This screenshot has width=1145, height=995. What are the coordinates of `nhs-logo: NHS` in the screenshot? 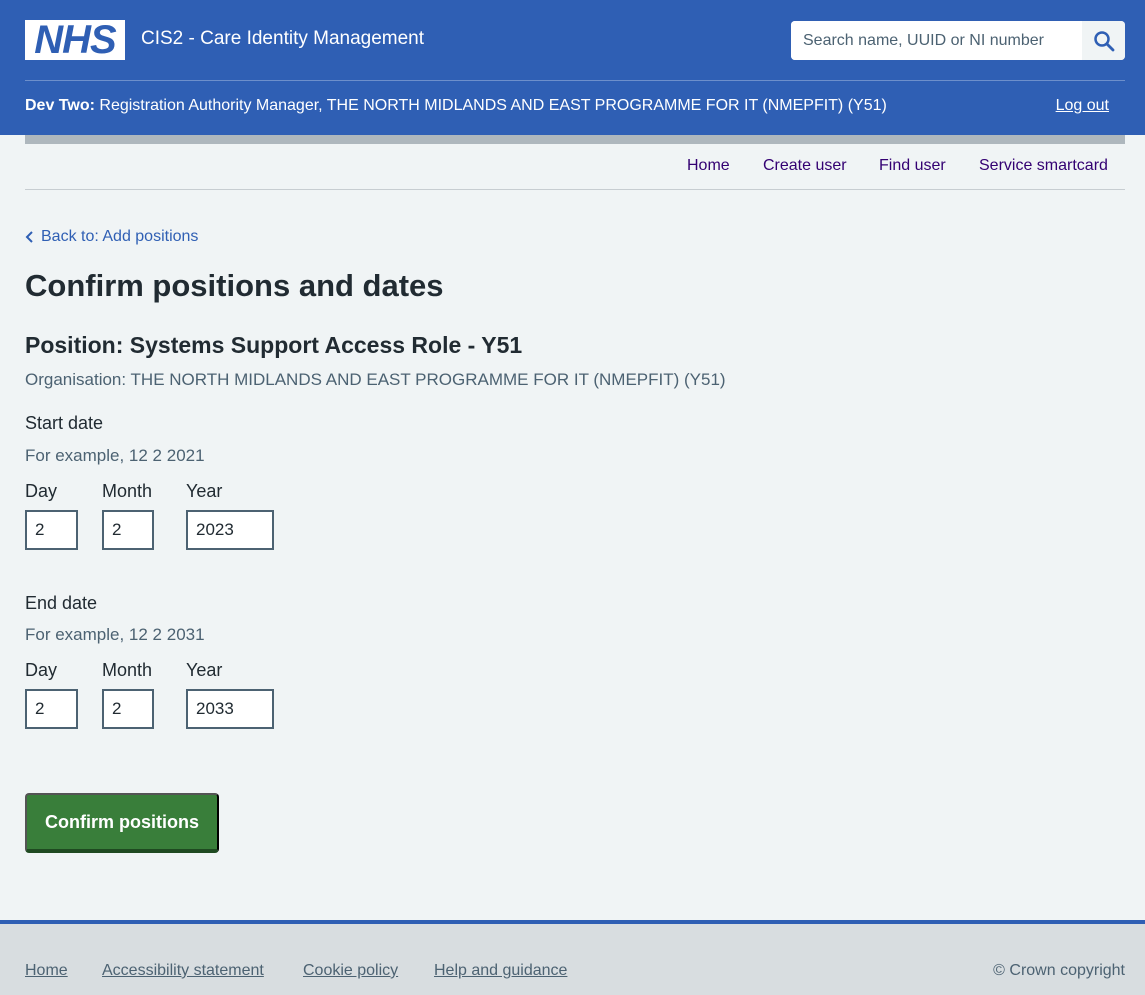 It's located at (75, 40).